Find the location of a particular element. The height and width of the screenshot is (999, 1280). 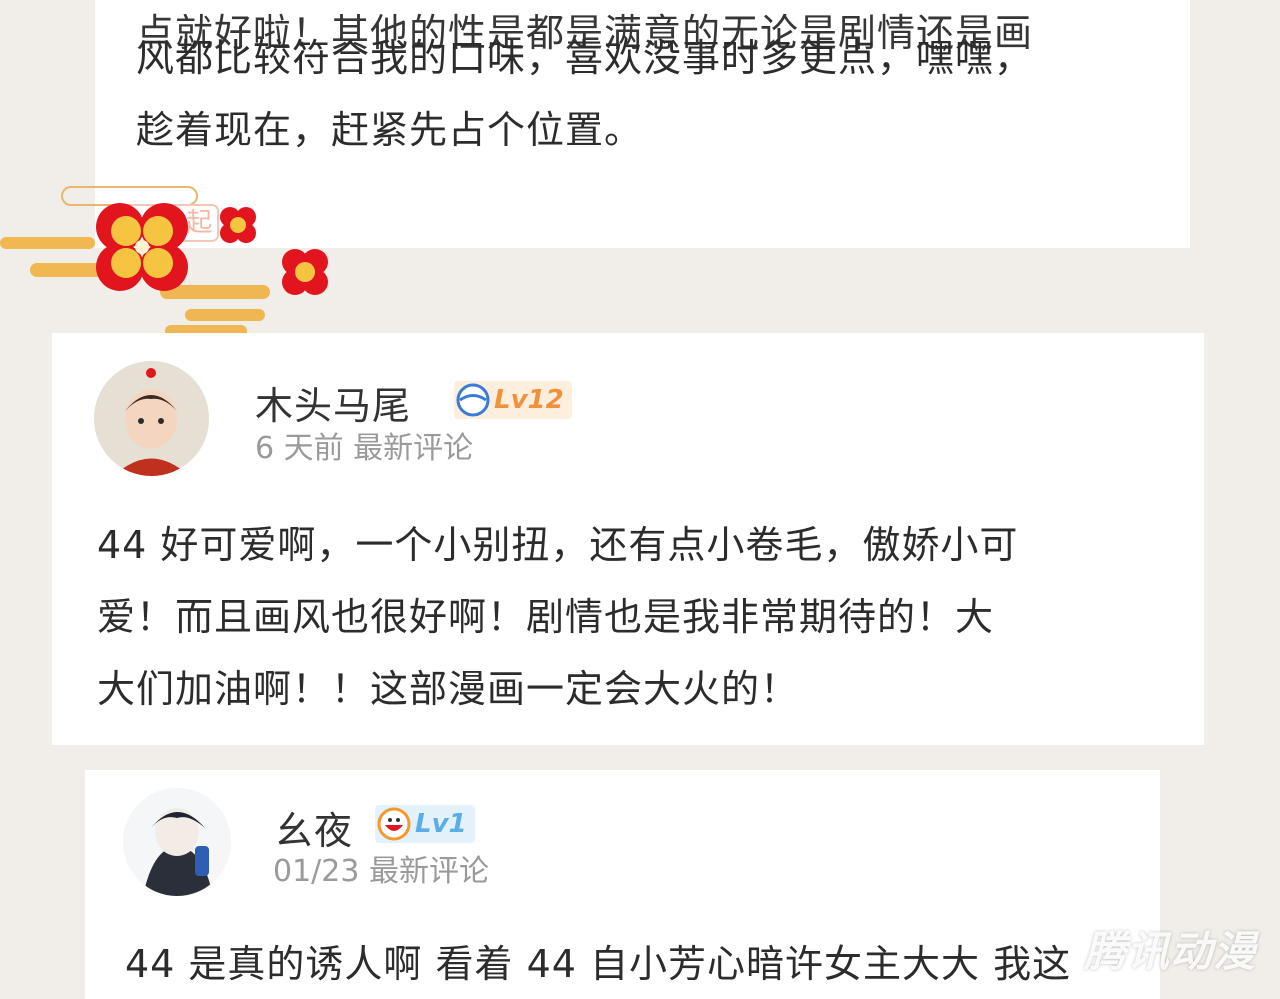

comment-text-line: 44 是真的诱人啊 看着 44 自小芳心暗许女主大大 我这 is located at coordinates (598, 964).